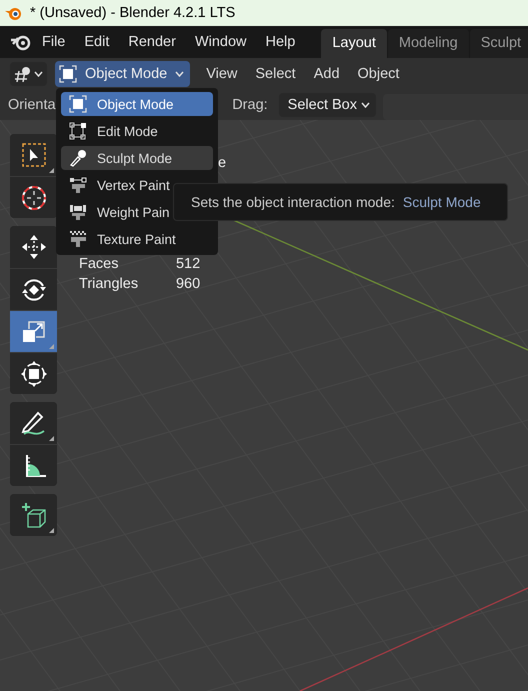 Image resolution: width=528 pixels, height=691 pixels. I want to click on brush-icon, so click(78, 158).